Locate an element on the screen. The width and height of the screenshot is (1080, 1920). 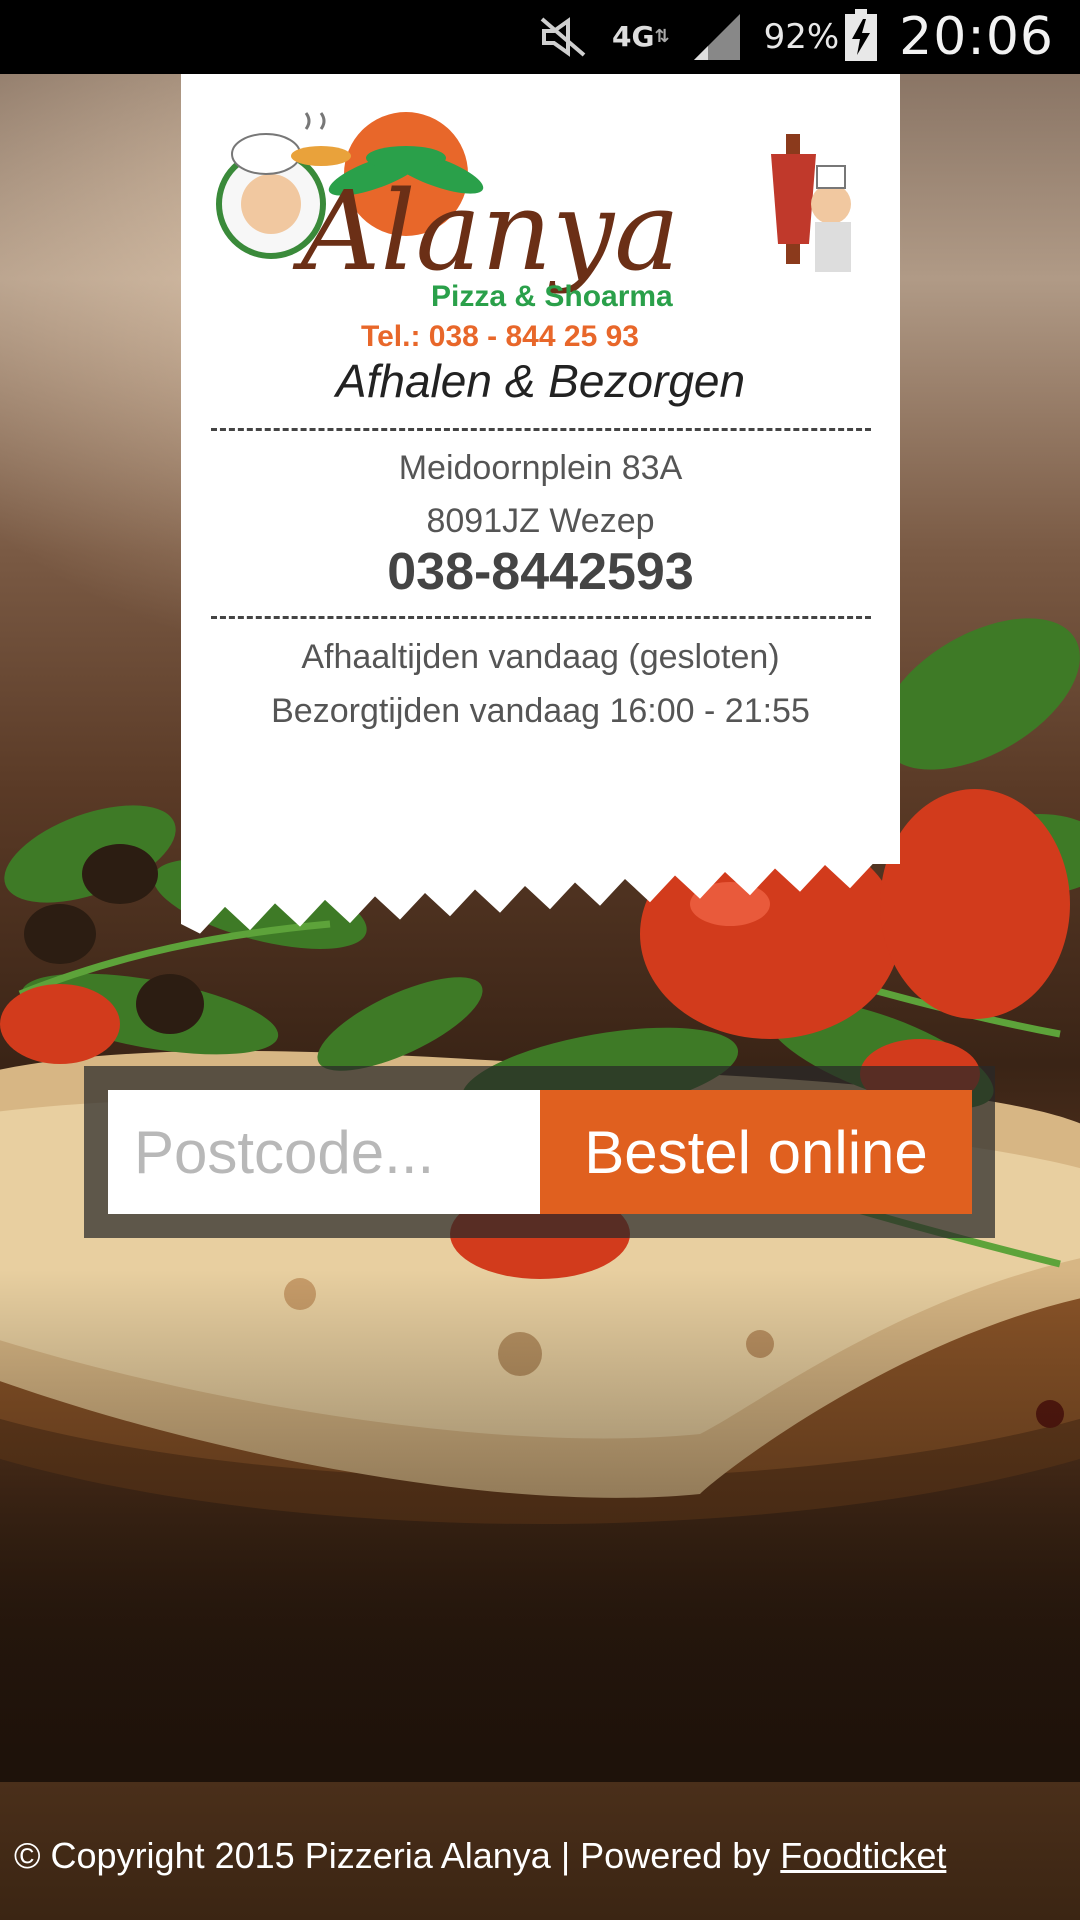
network-4g-icon: 4G ⇅ is located at coordinates (641, 36).